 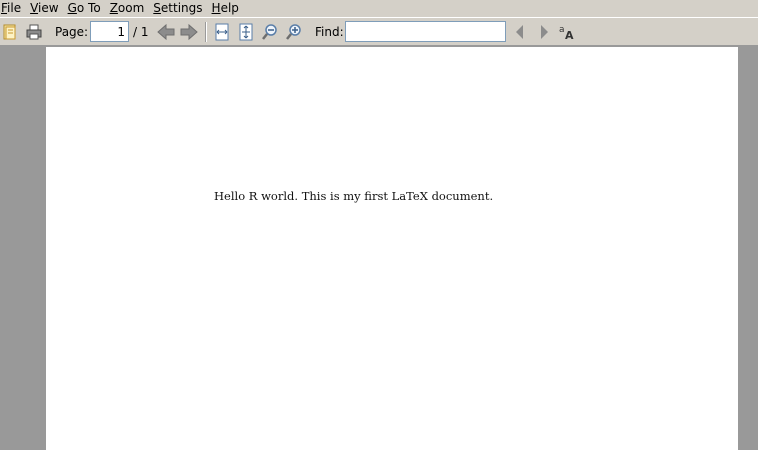 I want to click on previous-page-button, so click(x=166, y=32).